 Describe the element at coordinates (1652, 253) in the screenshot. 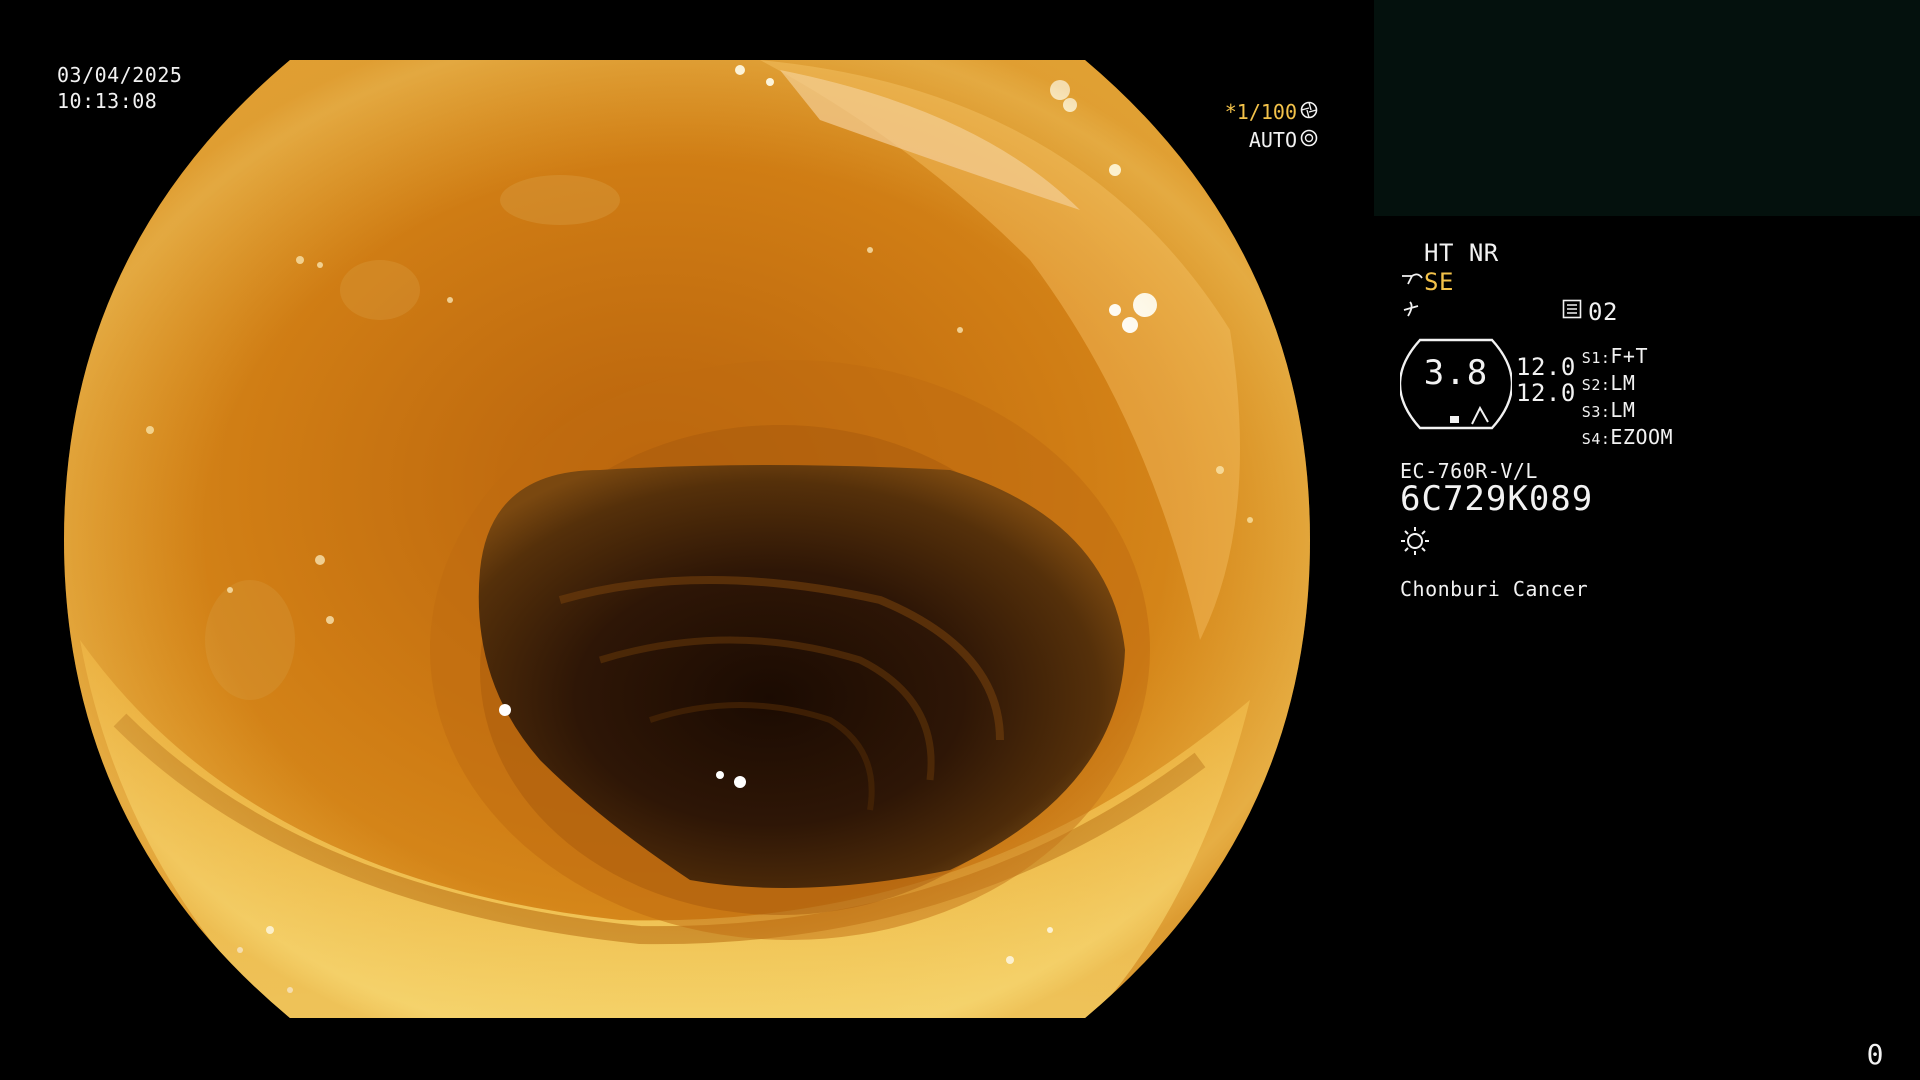

I see `mode-line: HT NR` at that location.